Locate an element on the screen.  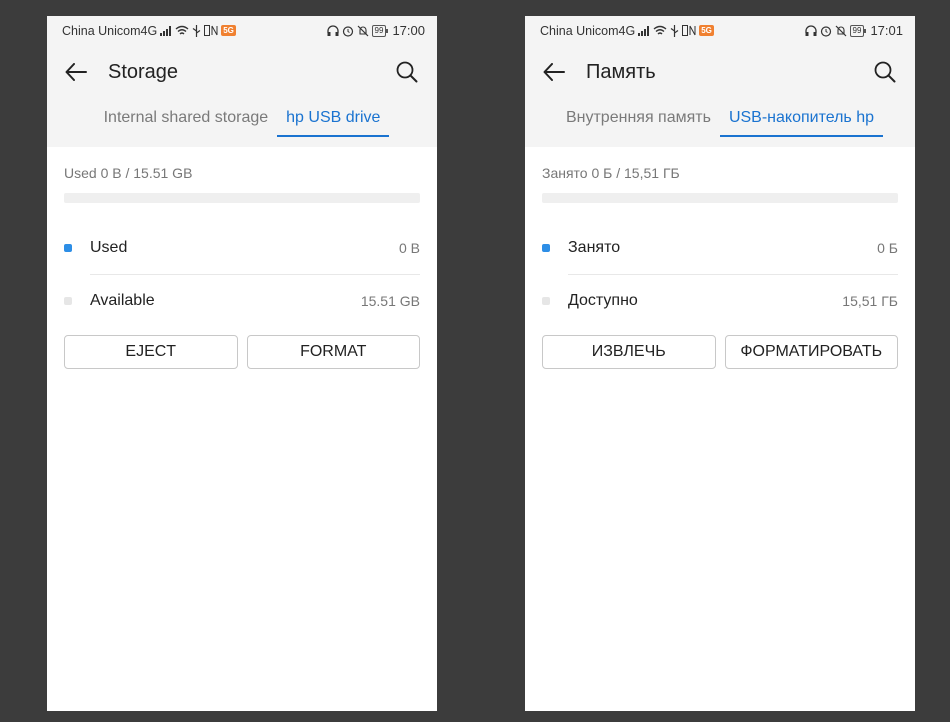
tab-internal-storage: Внутренняя память is located at coordinates (638, 121).